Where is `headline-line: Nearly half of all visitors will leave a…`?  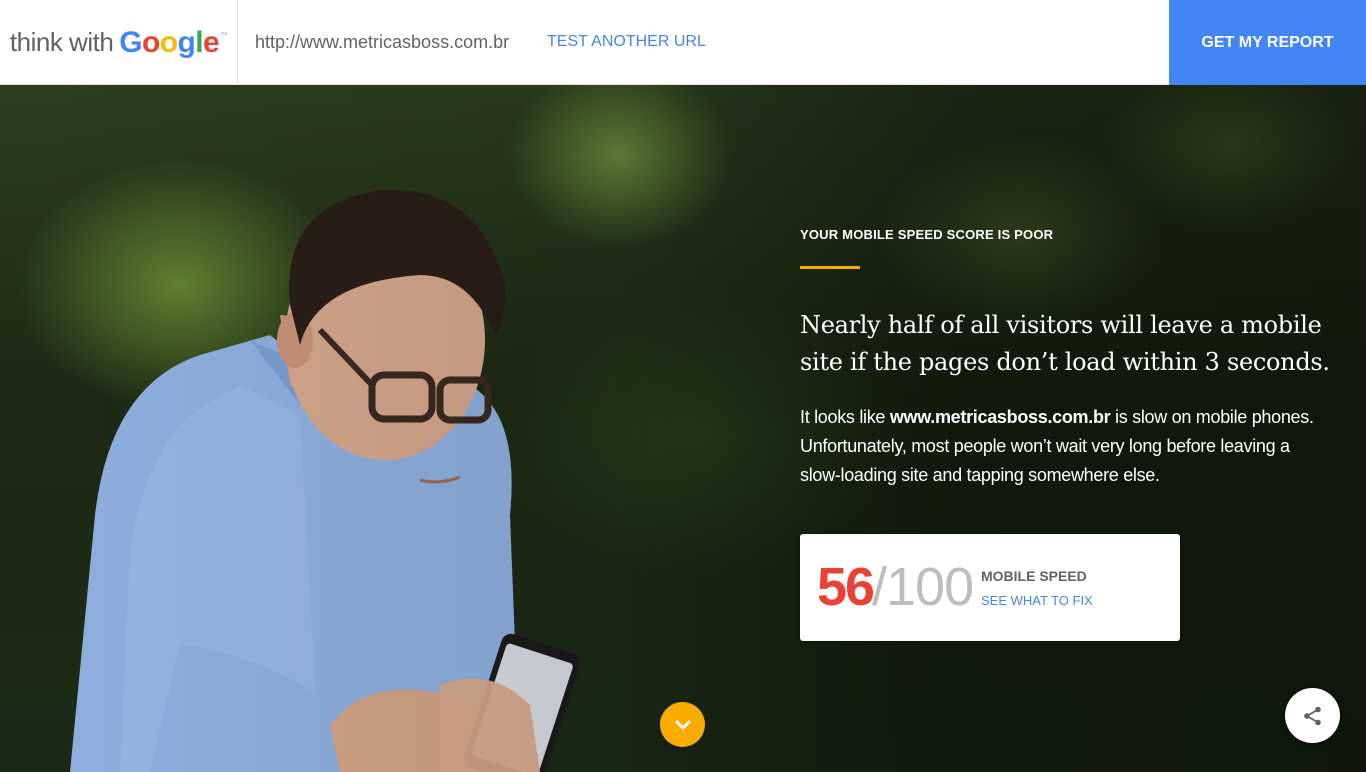
headline-line: Nearly half of all visitors will leave a… is located at coordinates (1061, 325).